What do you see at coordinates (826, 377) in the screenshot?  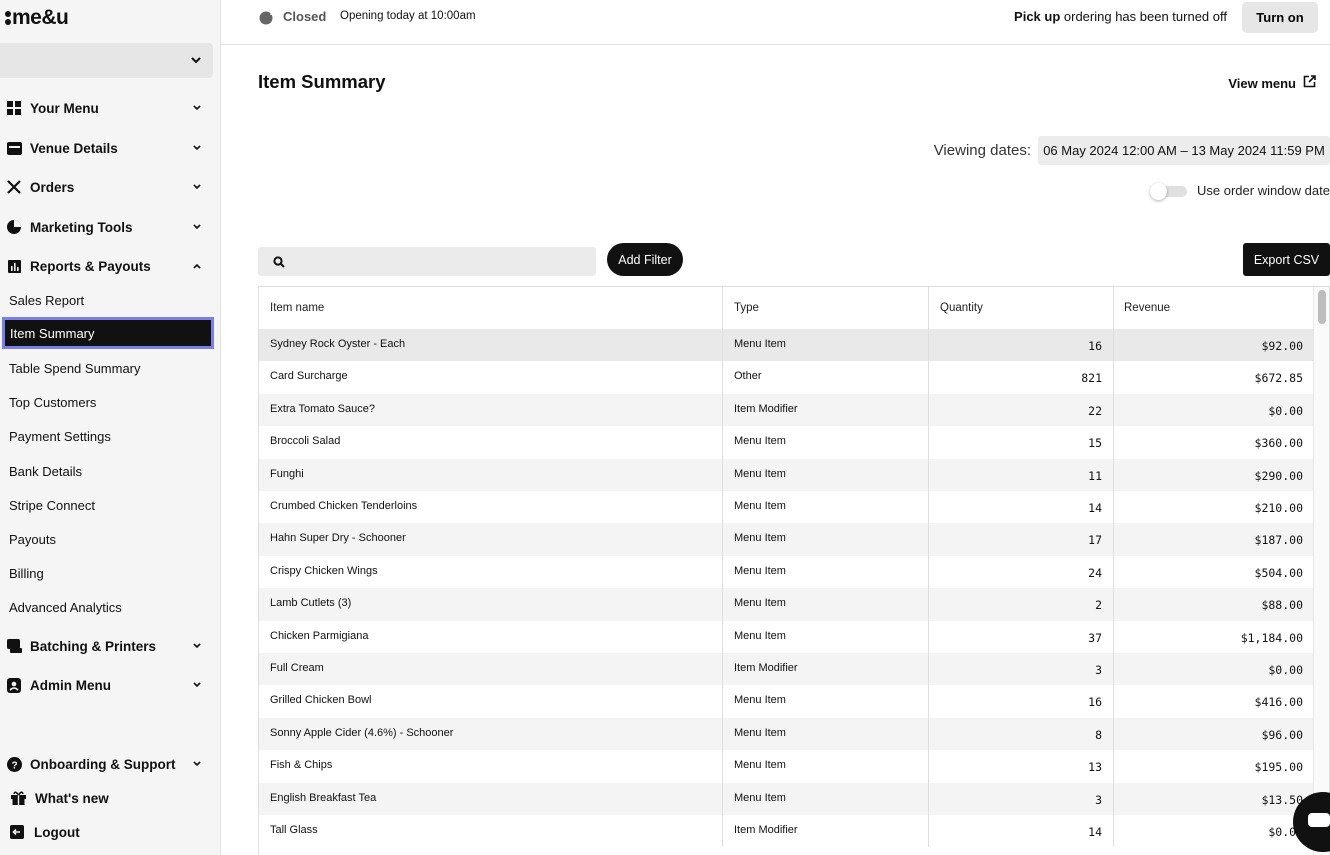 I see `cell-type: Other` at bounding box center [826, 377].